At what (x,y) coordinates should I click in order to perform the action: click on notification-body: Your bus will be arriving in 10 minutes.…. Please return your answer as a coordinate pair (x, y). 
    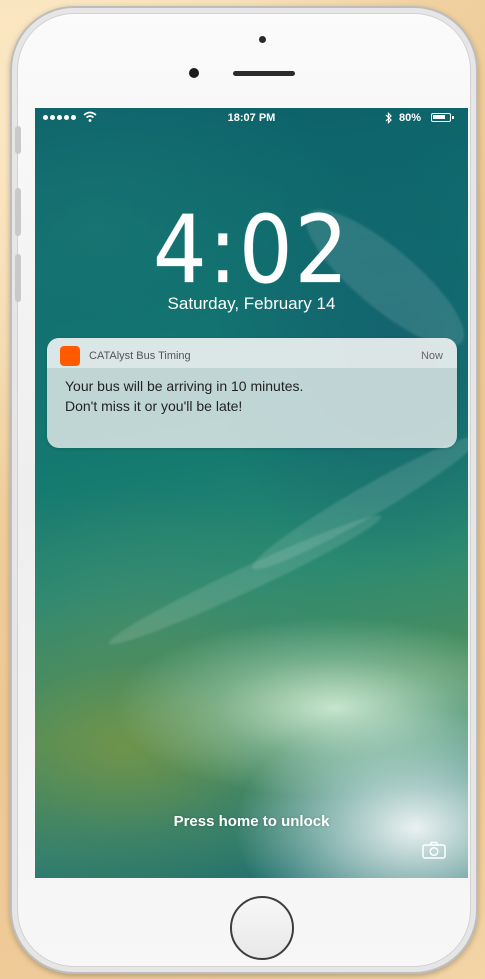
    Looking at the image, I should click on (255, 396).